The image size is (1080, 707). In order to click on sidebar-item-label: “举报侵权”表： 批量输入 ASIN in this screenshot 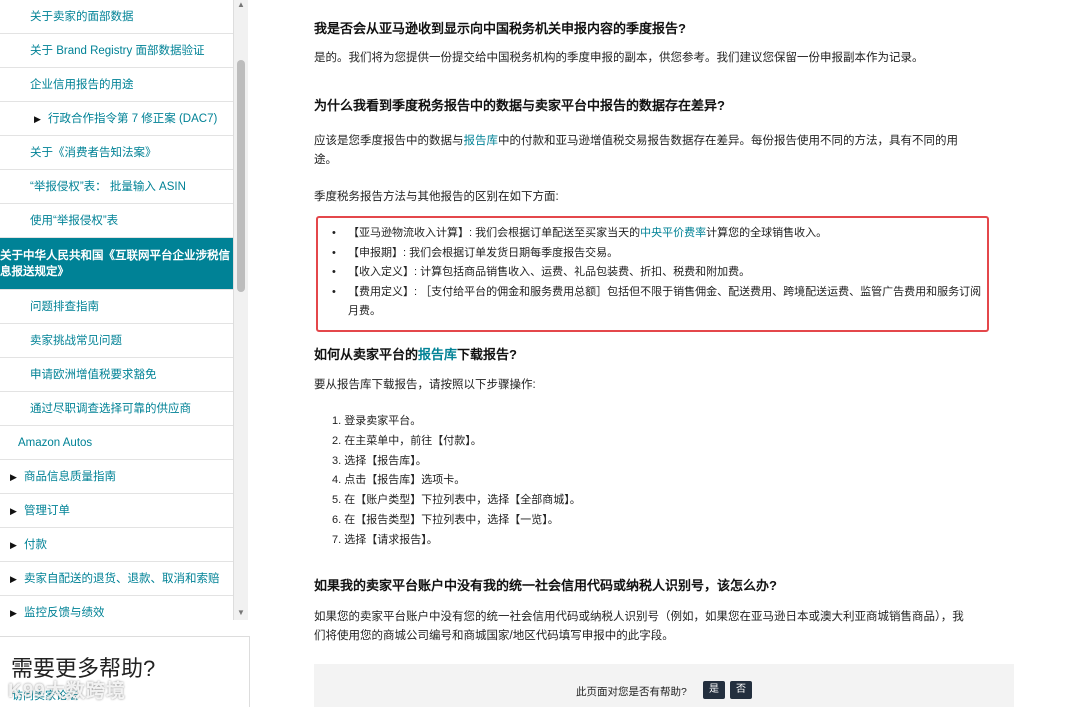, I will do `click(108, 186)`.